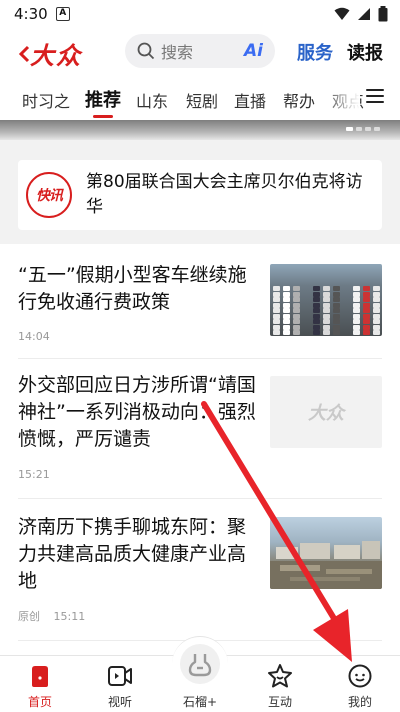 Image resolution: width=400 pixels, height=712 pixels. Describe the element at coordinates (46, 100) in the screenshot. I see `tab-shixizhi: 时习之` at that location.